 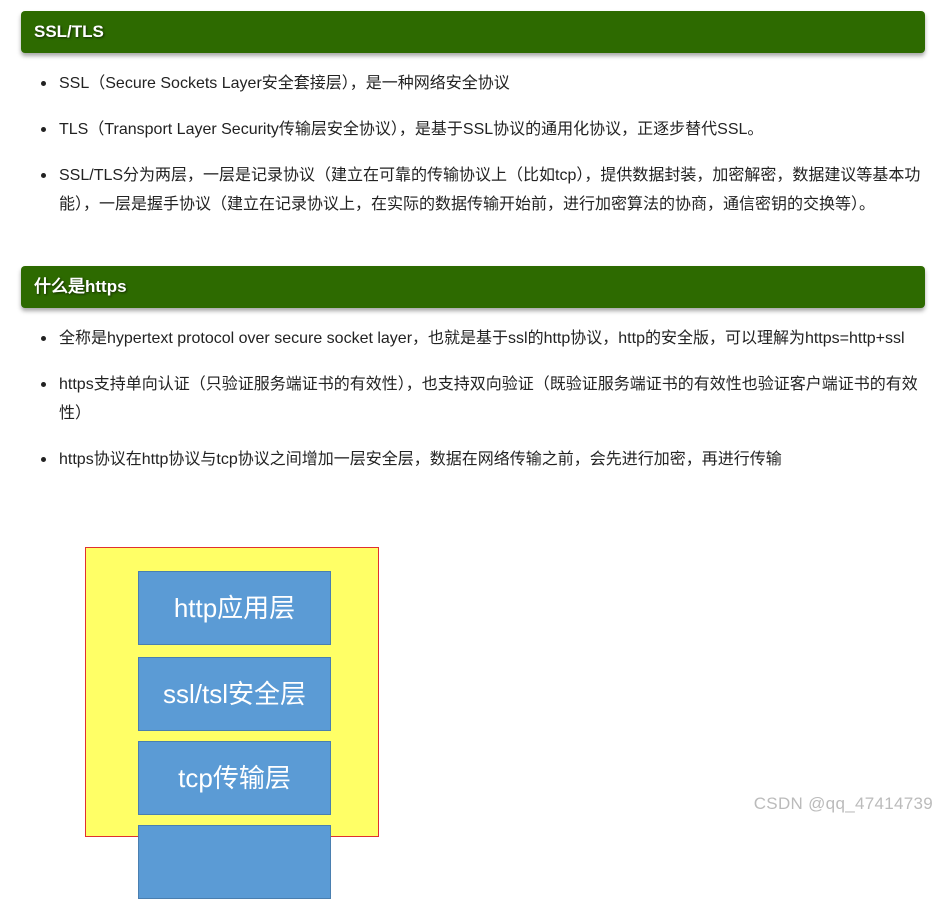 I want to click on layer-ssl-tls-security: ssl/tsl安全层, so click(x=234, y=694).